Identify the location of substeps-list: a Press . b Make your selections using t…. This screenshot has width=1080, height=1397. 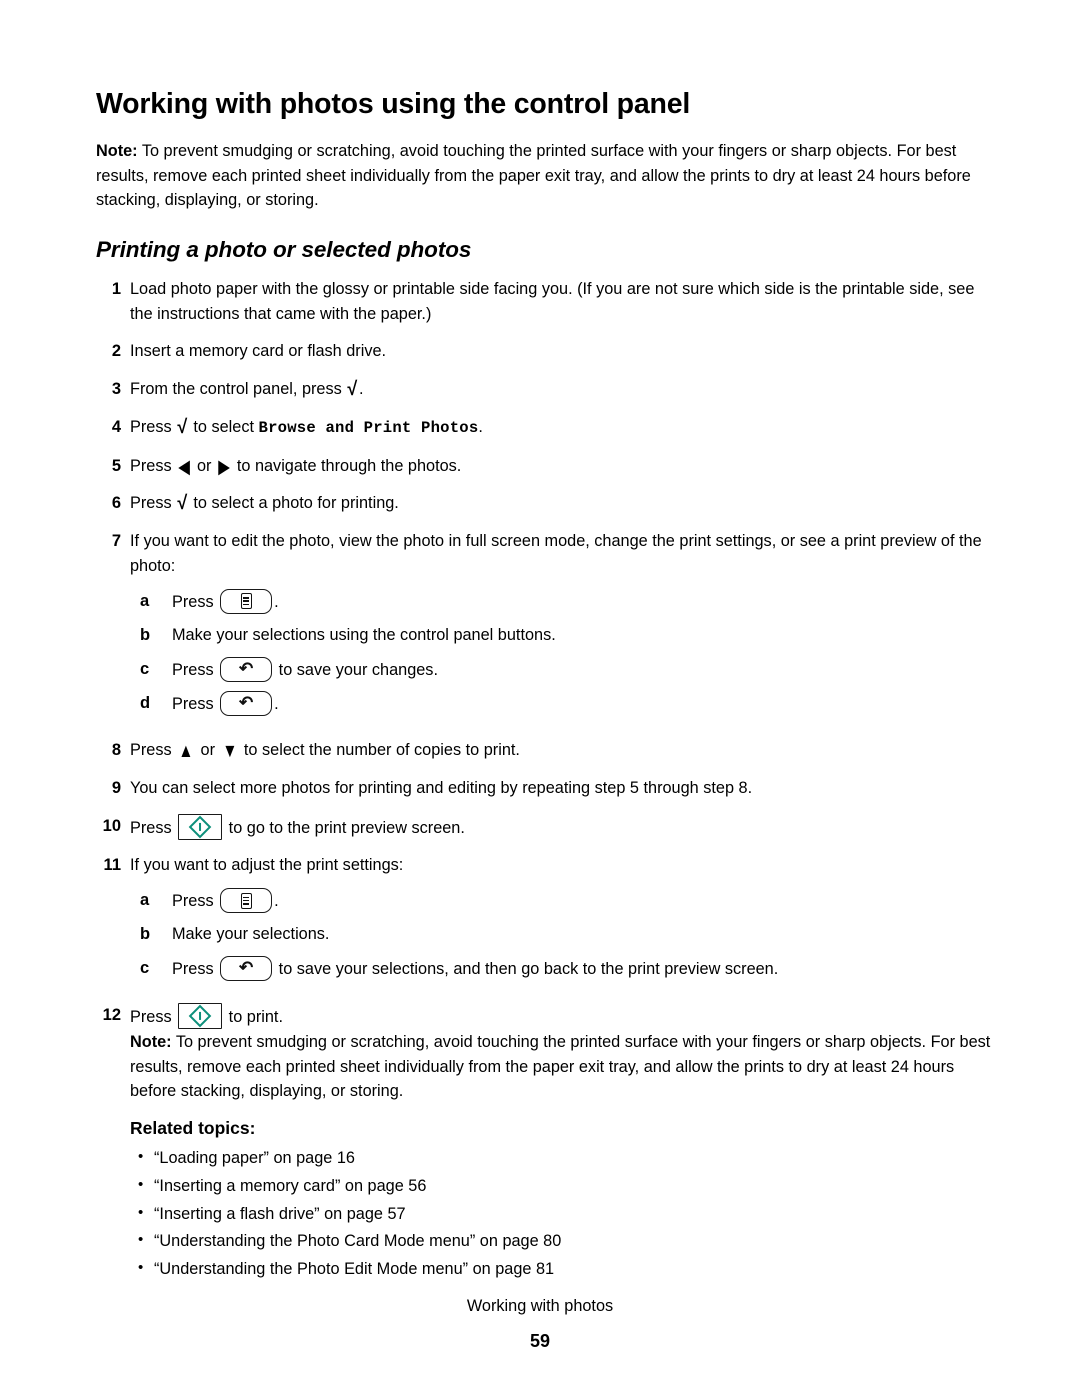
(564, 652).